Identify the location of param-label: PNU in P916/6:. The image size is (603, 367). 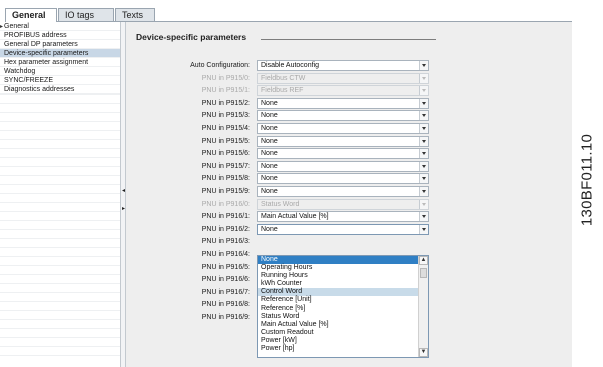
(225, 280).